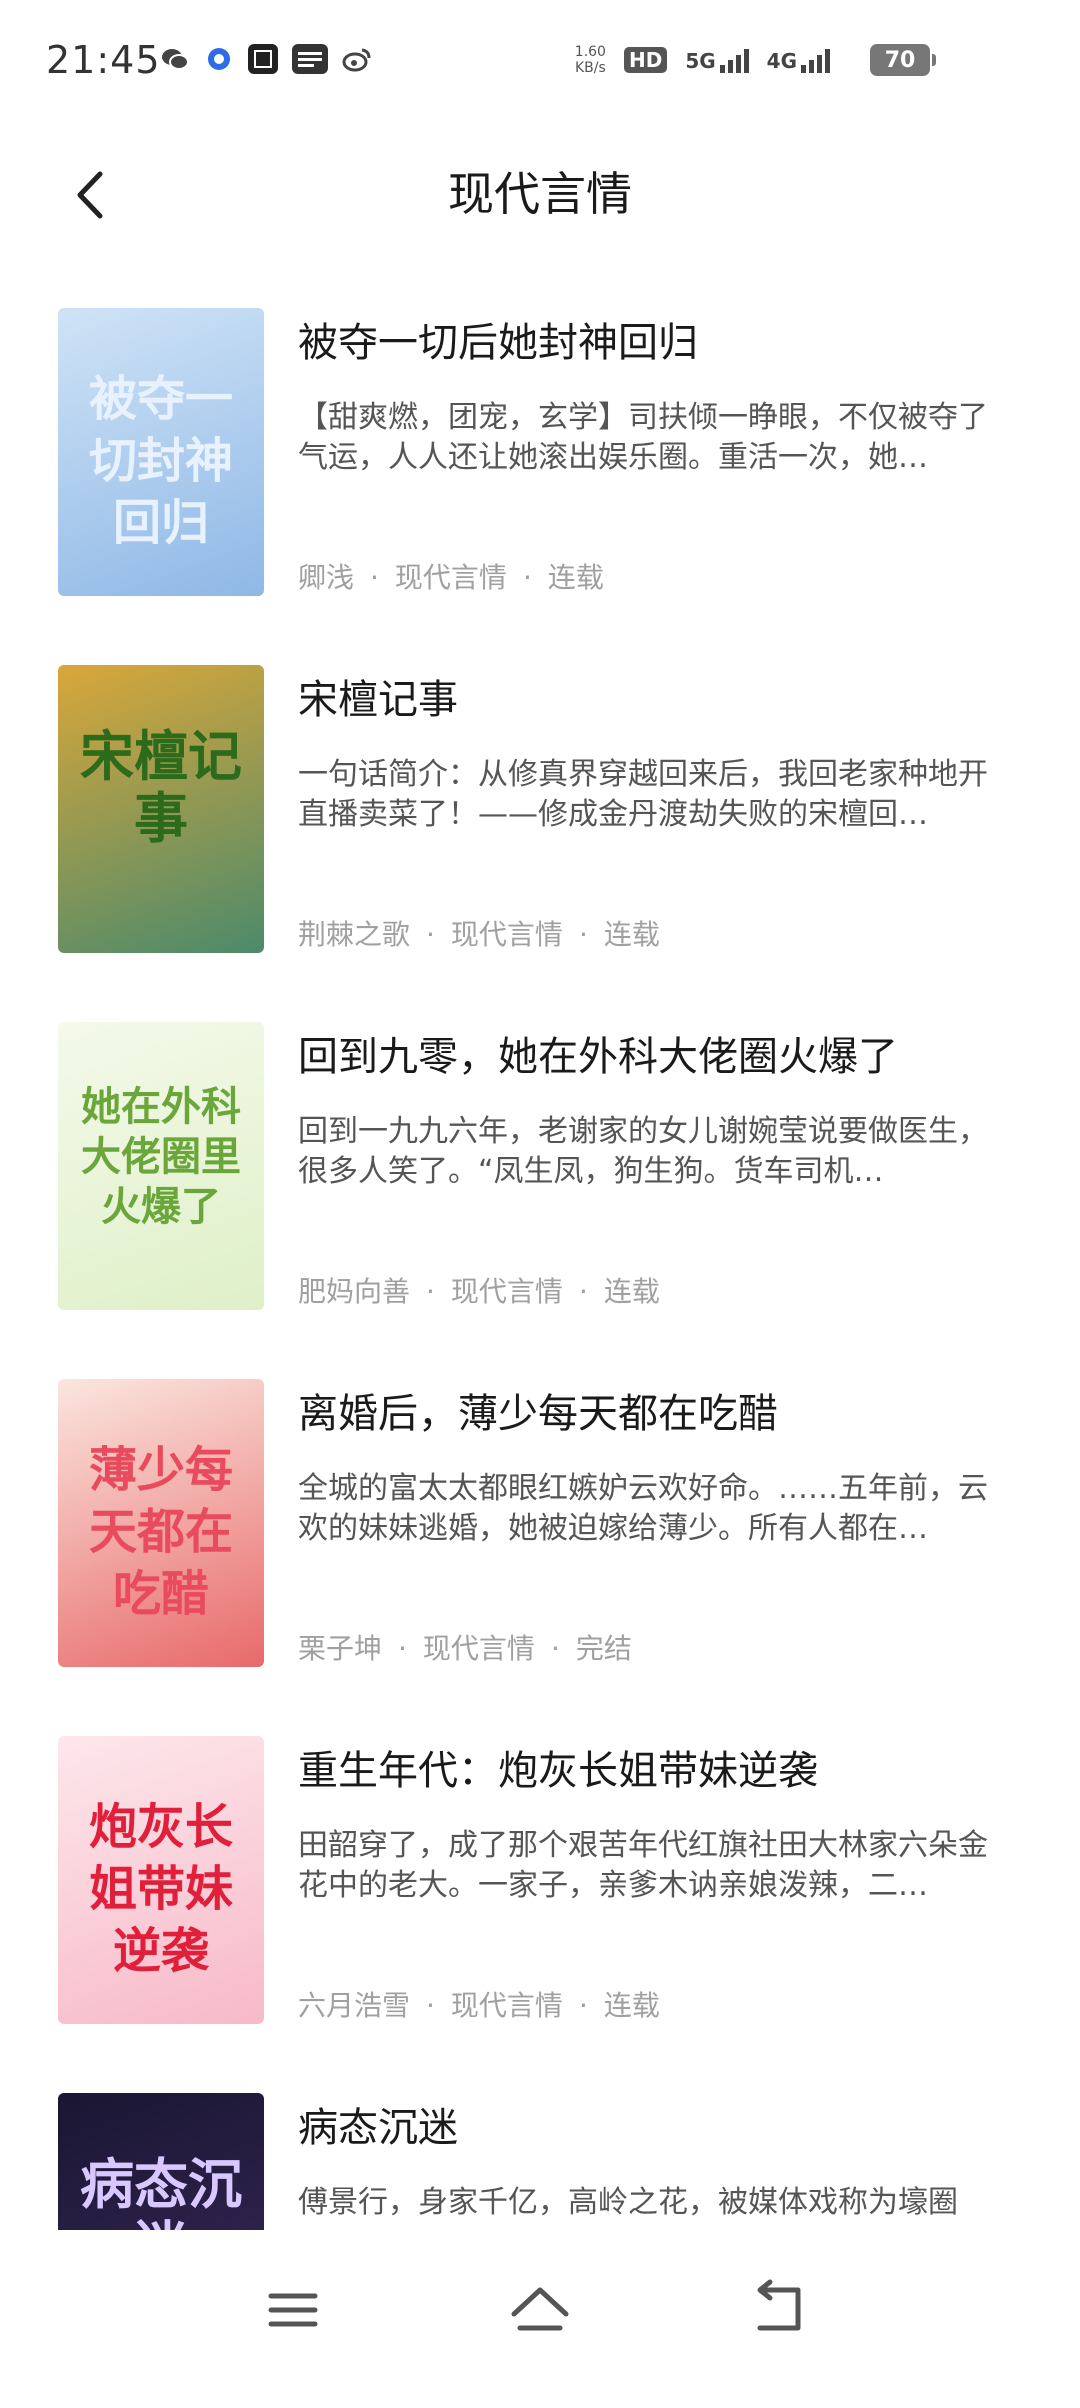  I want to click on book-title: 重生年代：炮灰长姐带妹逆袭, so click(658, 1767).